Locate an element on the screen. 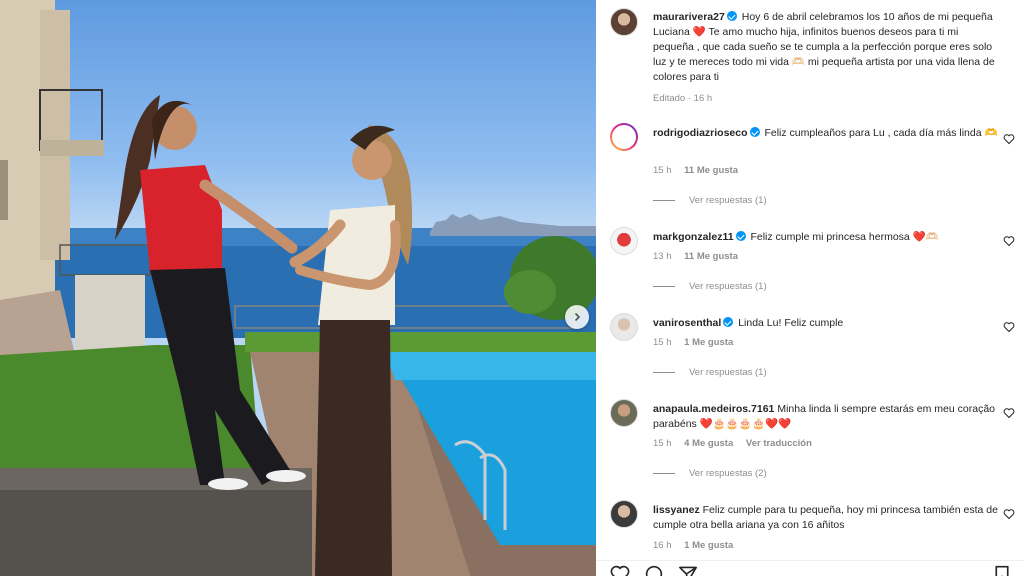 The height and width of the screenshot is (576, 1024). view-replies-button: Ver respuestas (2) is located at coordinates (710, 473).